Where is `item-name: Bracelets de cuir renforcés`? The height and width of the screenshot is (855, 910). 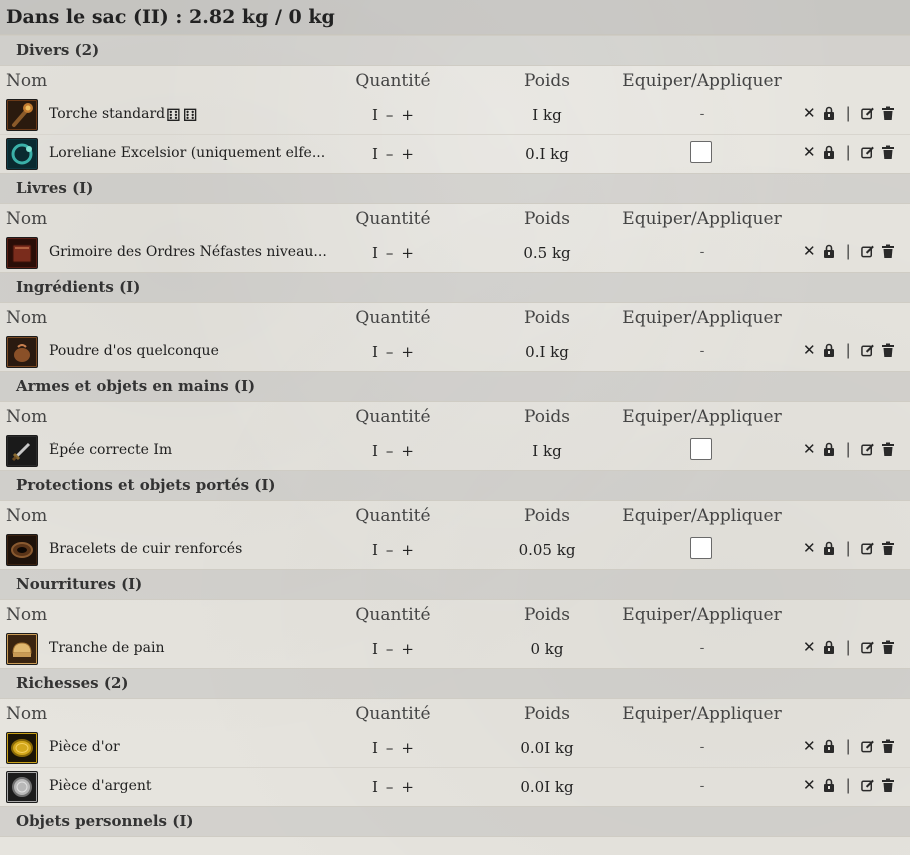
item-name: Bracelets de cuir renforcés is located at coordinates (145, 549).